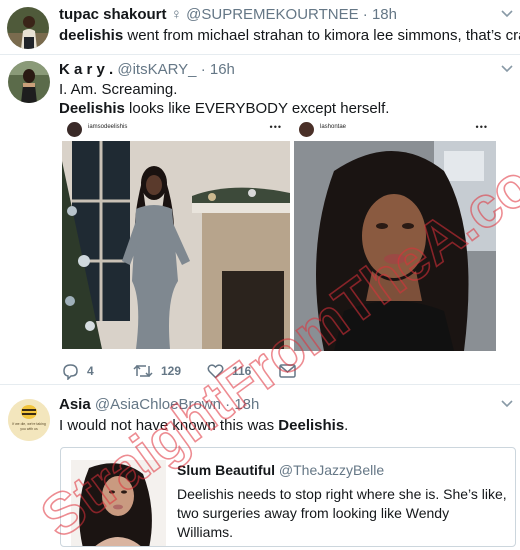  I want to click on user-handle: @SUPREMEKOURTNEE, so click(272, 14).